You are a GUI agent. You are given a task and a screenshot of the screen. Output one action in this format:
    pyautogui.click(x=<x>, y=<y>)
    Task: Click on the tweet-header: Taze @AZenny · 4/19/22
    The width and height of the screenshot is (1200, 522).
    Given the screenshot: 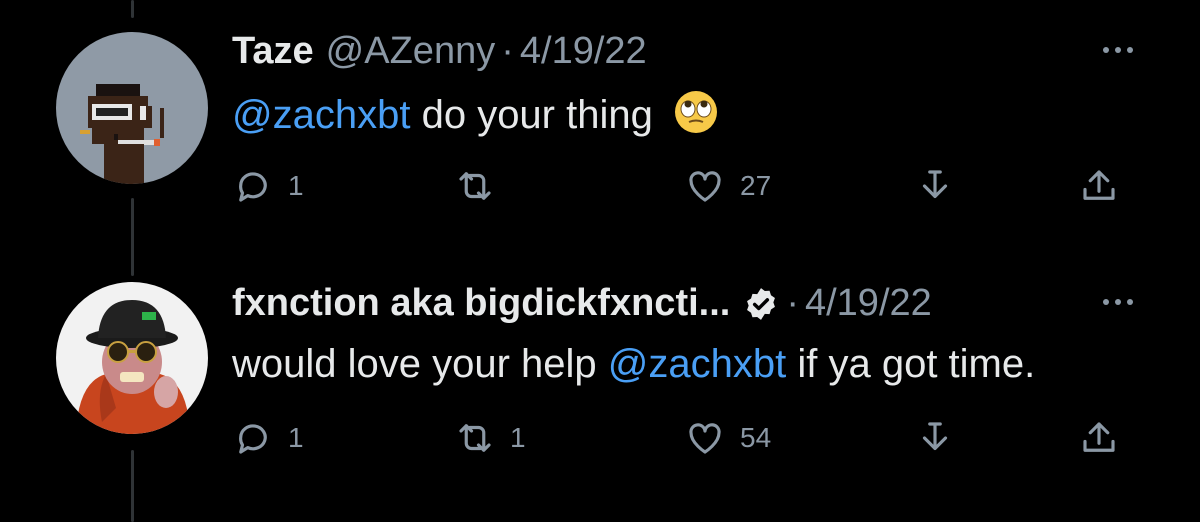 What is the action you would take?
    pyautogui.click(x=439, y=51)
    